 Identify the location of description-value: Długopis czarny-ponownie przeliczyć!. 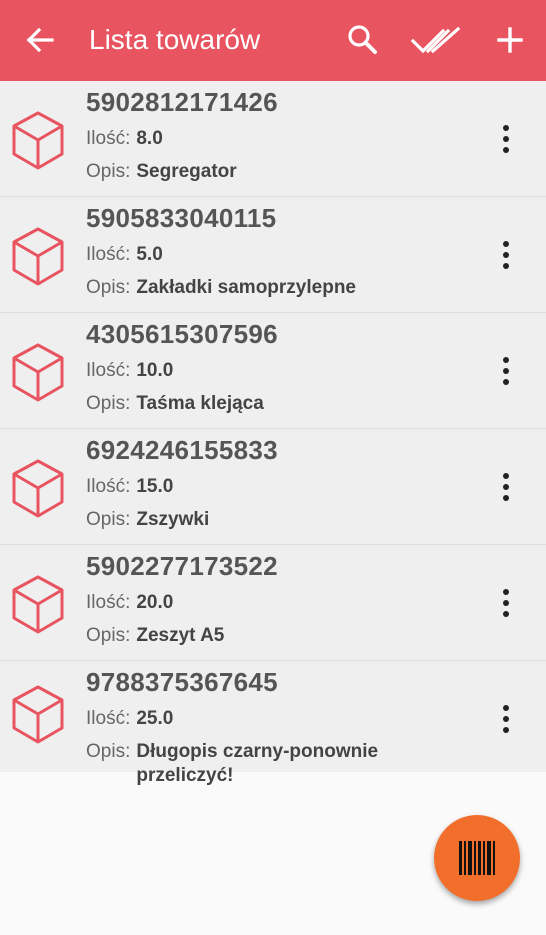
(257, 763).